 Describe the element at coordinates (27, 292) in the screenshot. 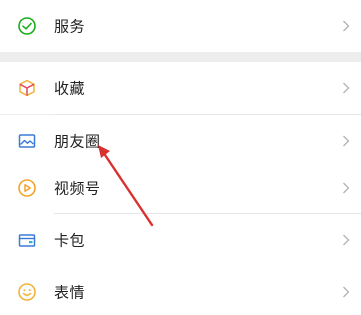

I see `smile-icon` at that location.